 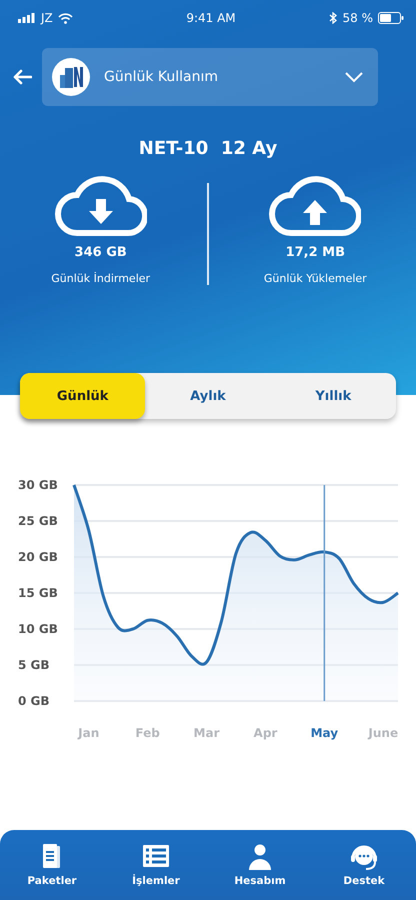 What do you see at coordinates (38, 485) in the screenshot?
I see `y-axis-label: 30 GB` at bounding box center [38, 485].